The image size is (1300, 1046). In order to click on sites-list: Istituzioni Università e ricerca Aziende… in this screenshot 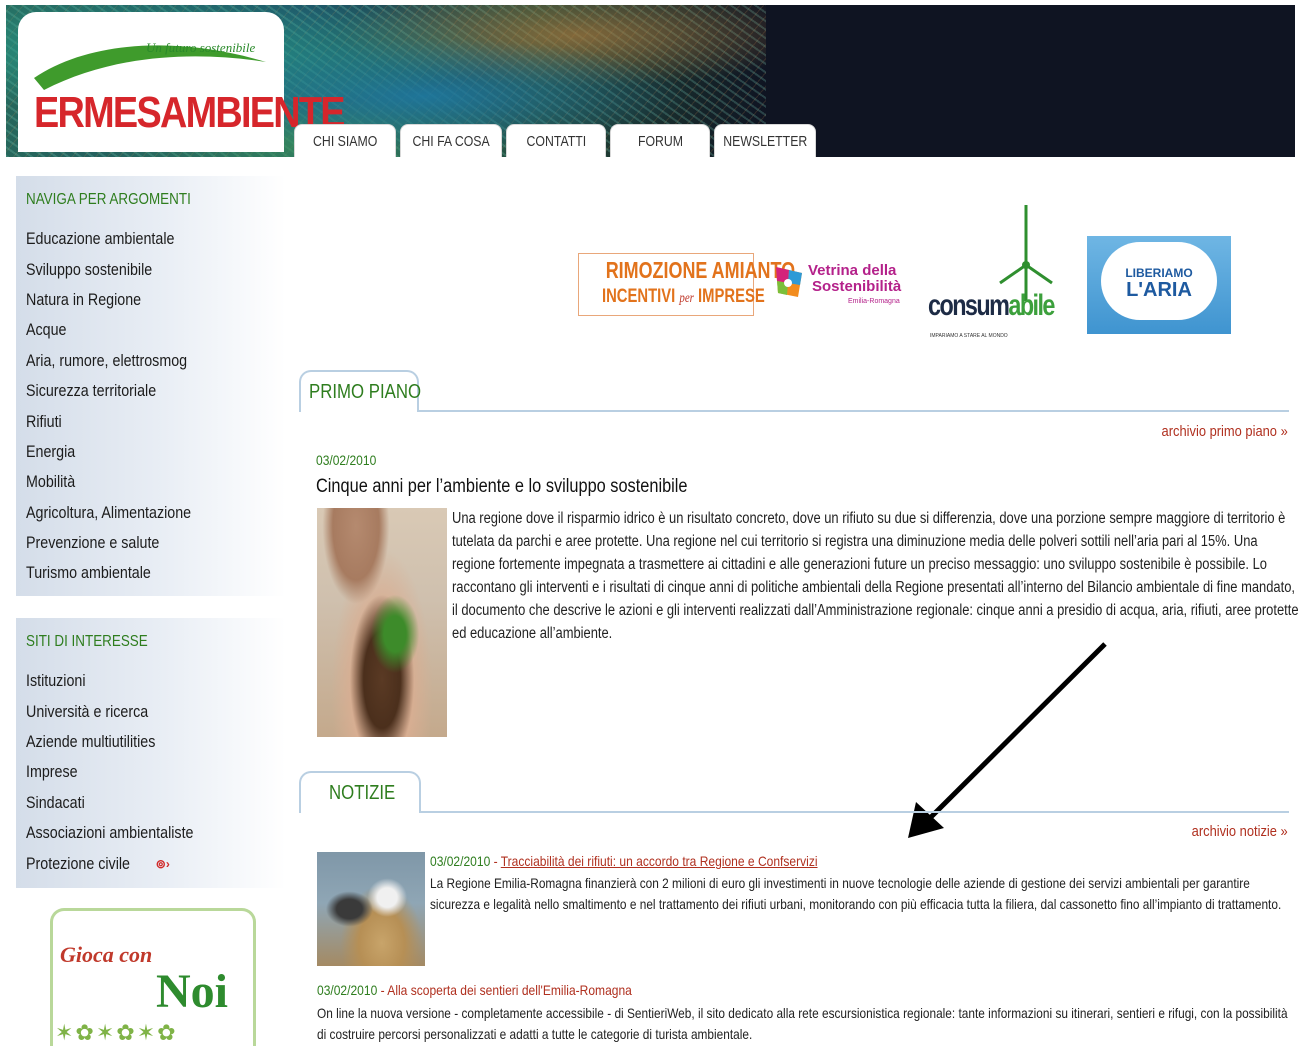, I will do `click(156, 772)`.